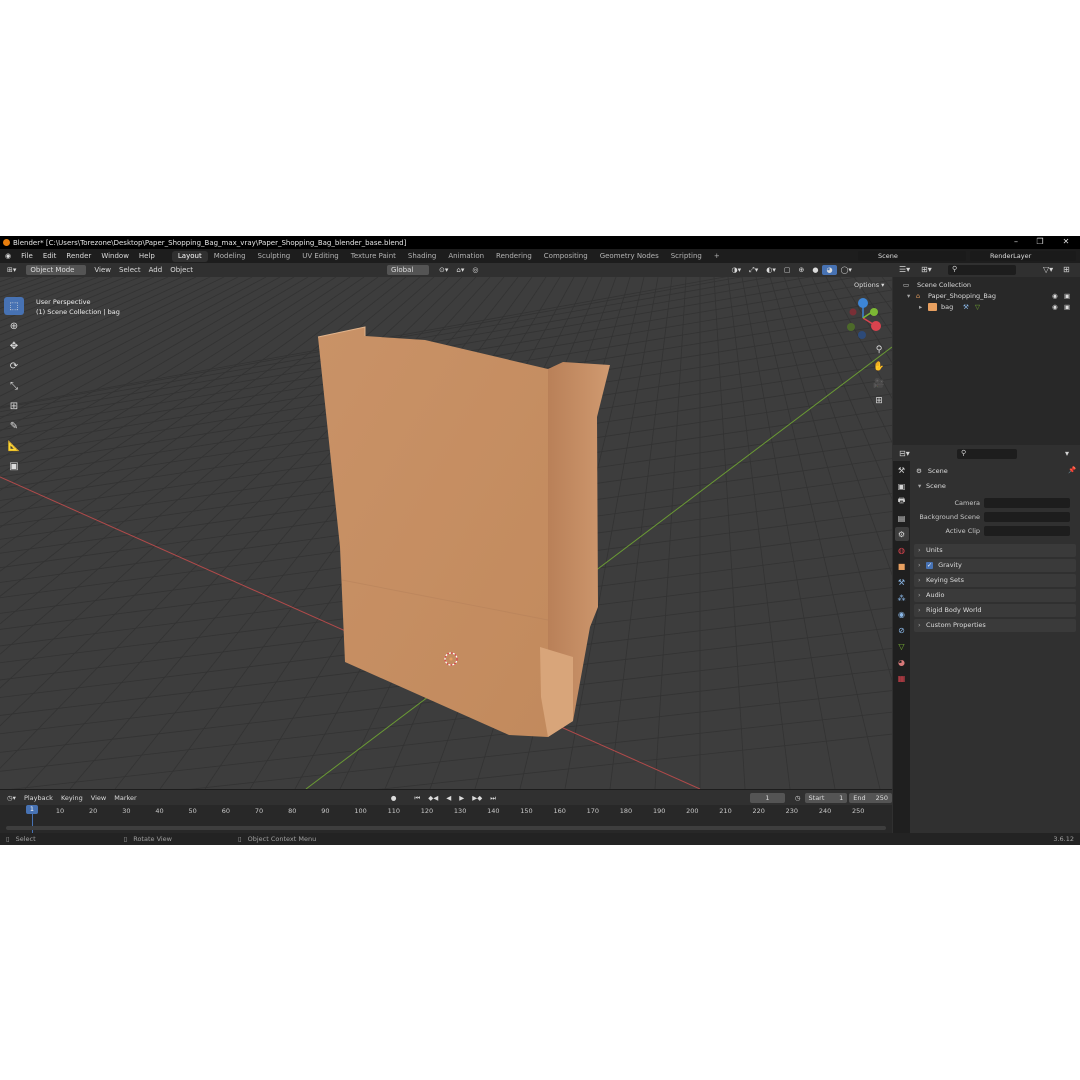 The image size is (1080, 1080). What do you see at coordinates (566, 256) in the screenshot?
I see `tab-compositing: Compositing` at bounding box center [566, 256].